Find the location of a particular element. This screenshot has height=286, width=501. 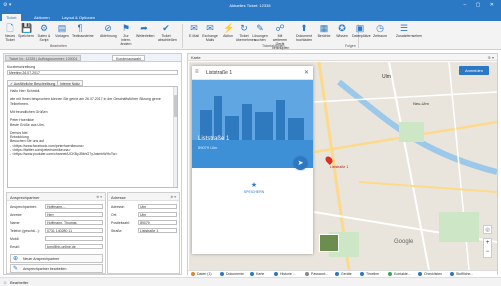

new-contact-label: Neuer Ansprechpartner is located at coordinates (41, 259).